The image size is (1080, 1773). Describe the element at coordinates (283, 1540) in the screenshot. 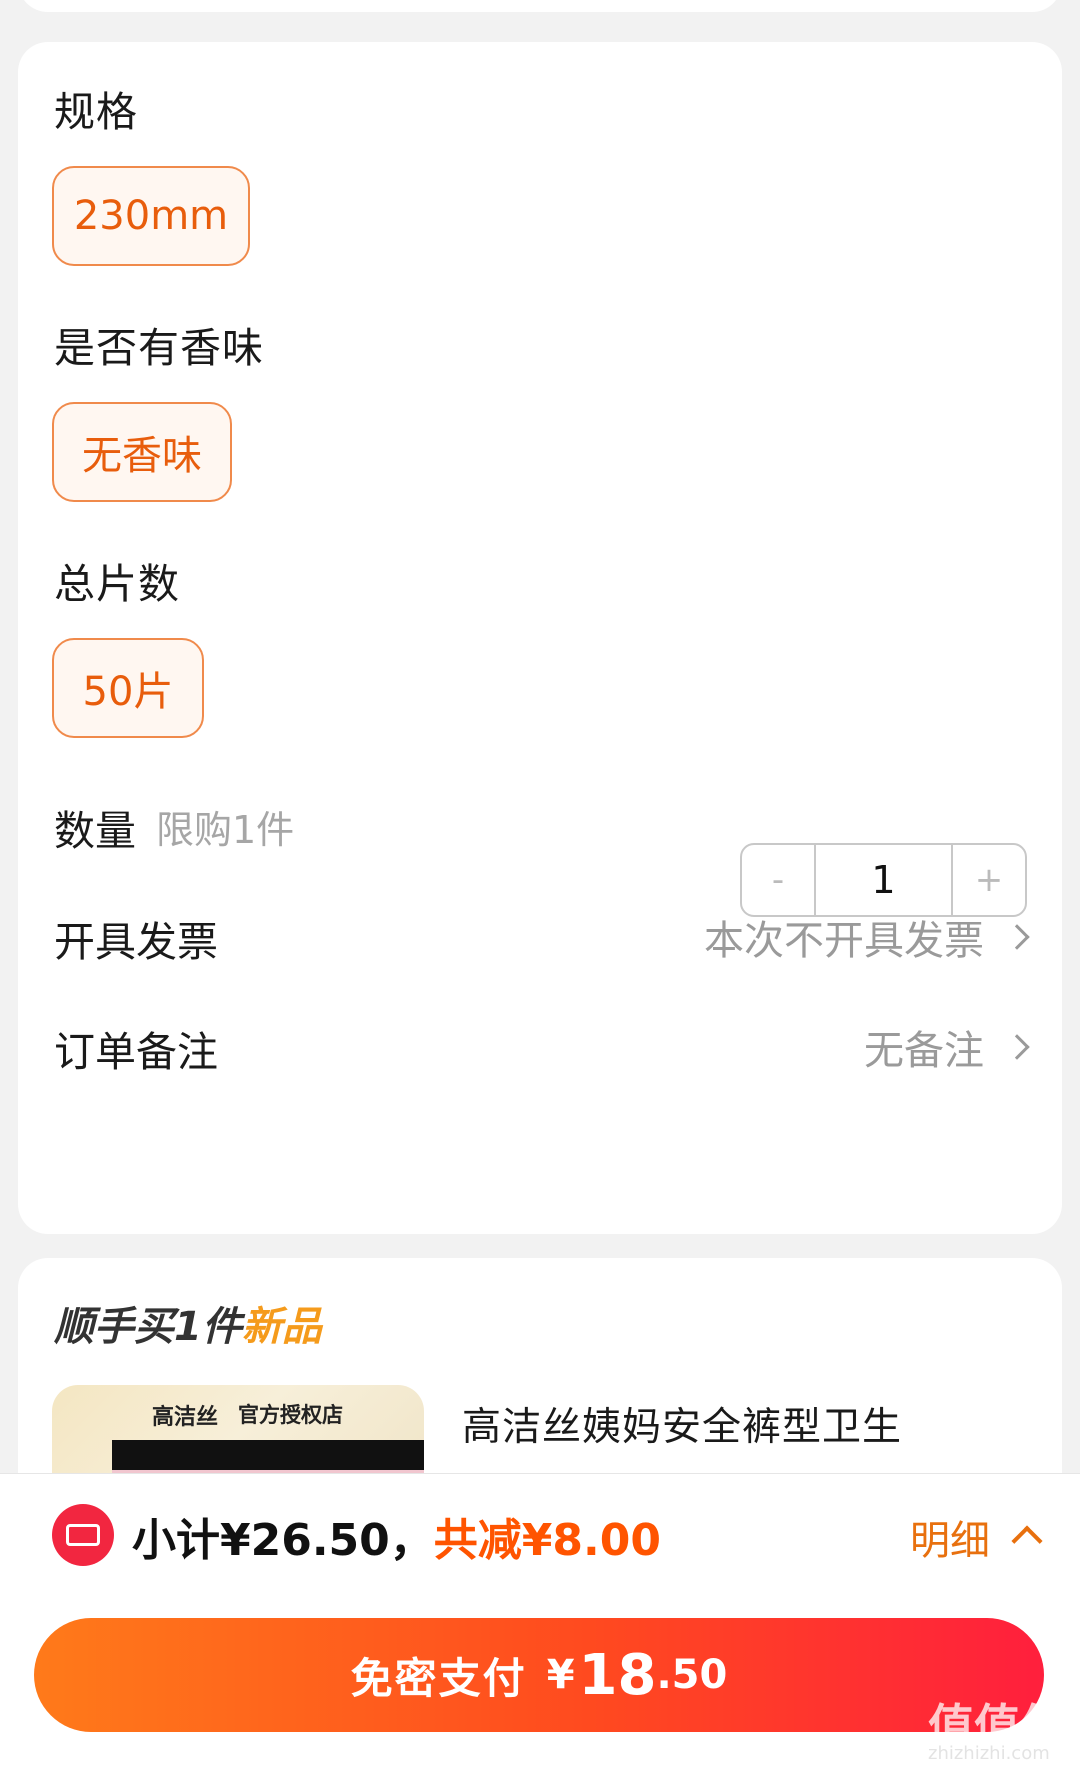

I see `subtotal-amount: 小计¥26.50，` at that location.